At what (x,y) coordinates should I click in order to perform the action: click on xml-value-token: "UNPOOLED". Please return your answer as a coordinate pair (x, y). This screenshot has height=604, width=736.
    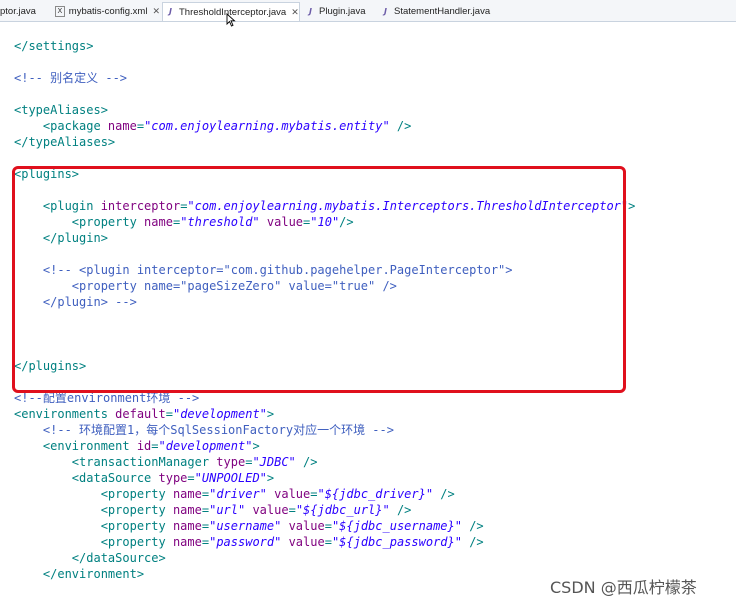
    Looking at the image, I should click on (230, 478).